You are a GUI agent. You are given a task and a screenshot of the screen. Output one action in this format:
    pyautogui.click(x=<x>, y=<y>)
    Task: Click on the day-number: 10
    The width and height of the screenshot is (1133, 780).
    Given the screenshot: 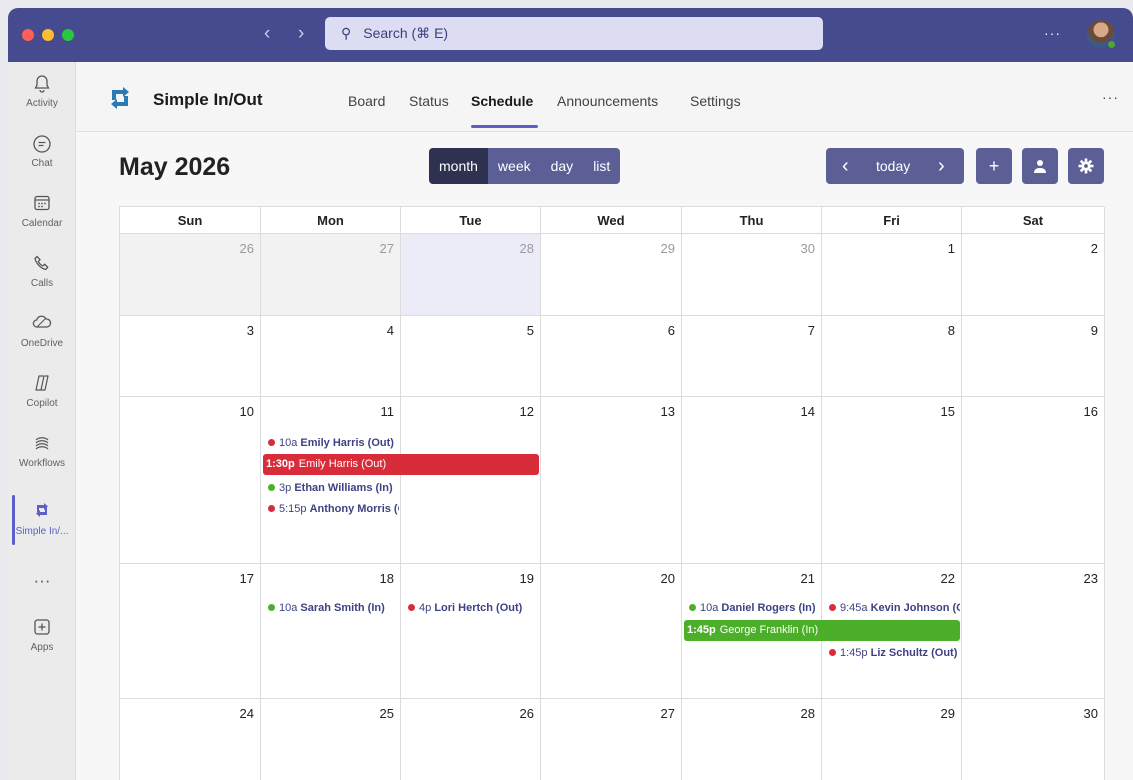 What is the action you would take?
    pyautogui.click(x=247, y=411)
    